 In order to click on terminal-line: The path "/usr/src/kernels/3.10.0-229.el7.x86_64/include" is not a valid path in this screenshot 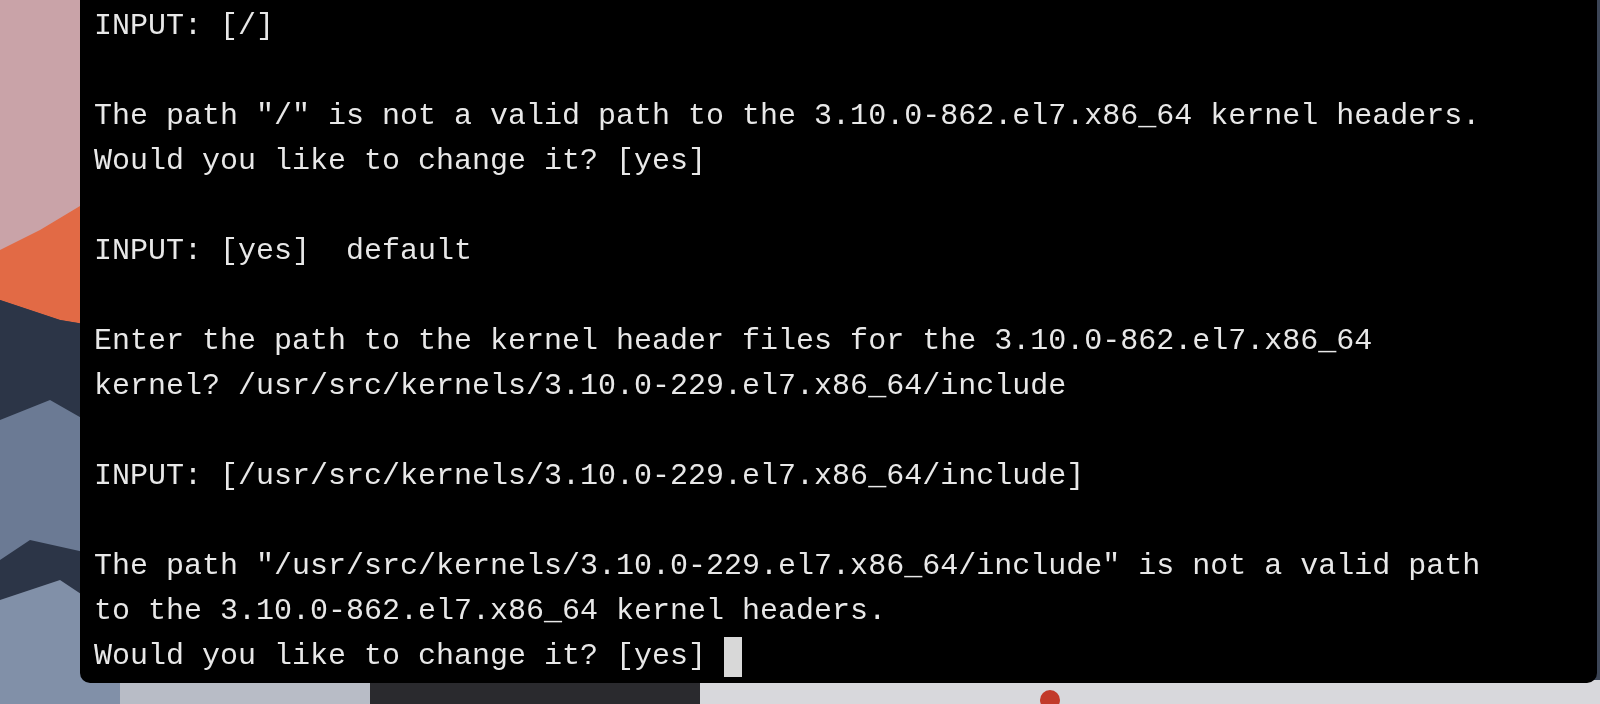, I will do `click(787, 566)`.